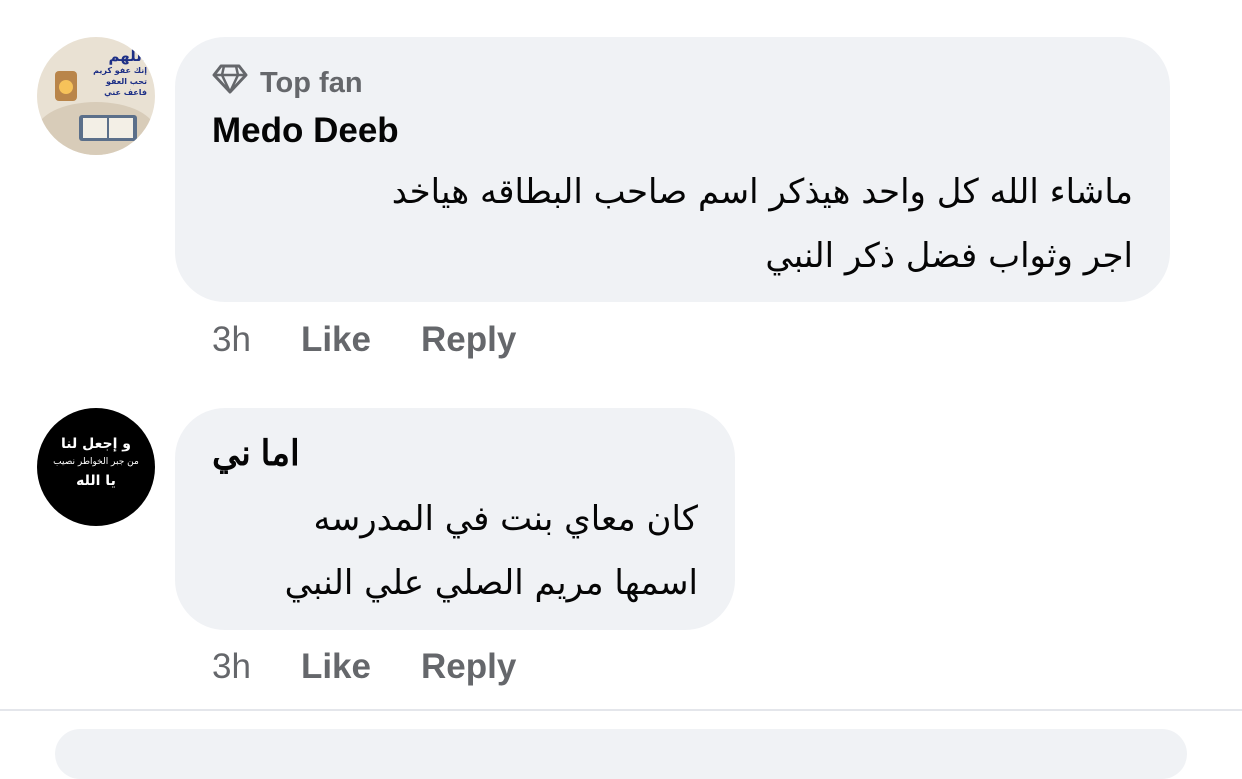  I want to click on comment-author: اما ني, so click(256, 454).